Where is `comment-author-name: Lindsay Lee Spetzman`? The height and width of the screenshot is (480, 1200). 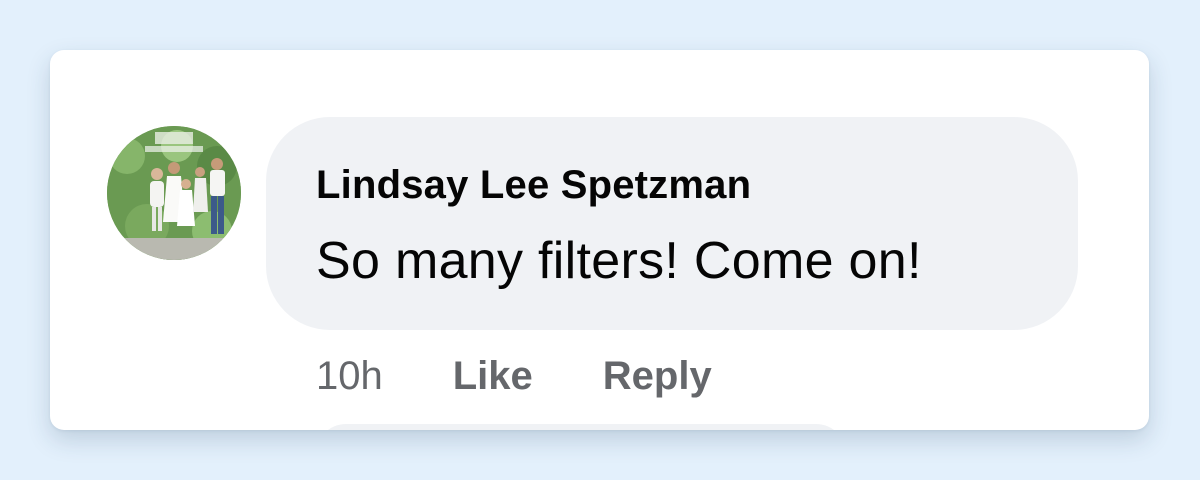
comment-author-name: Lindsay Lee Spetzman is located at coordinates (533, 185).